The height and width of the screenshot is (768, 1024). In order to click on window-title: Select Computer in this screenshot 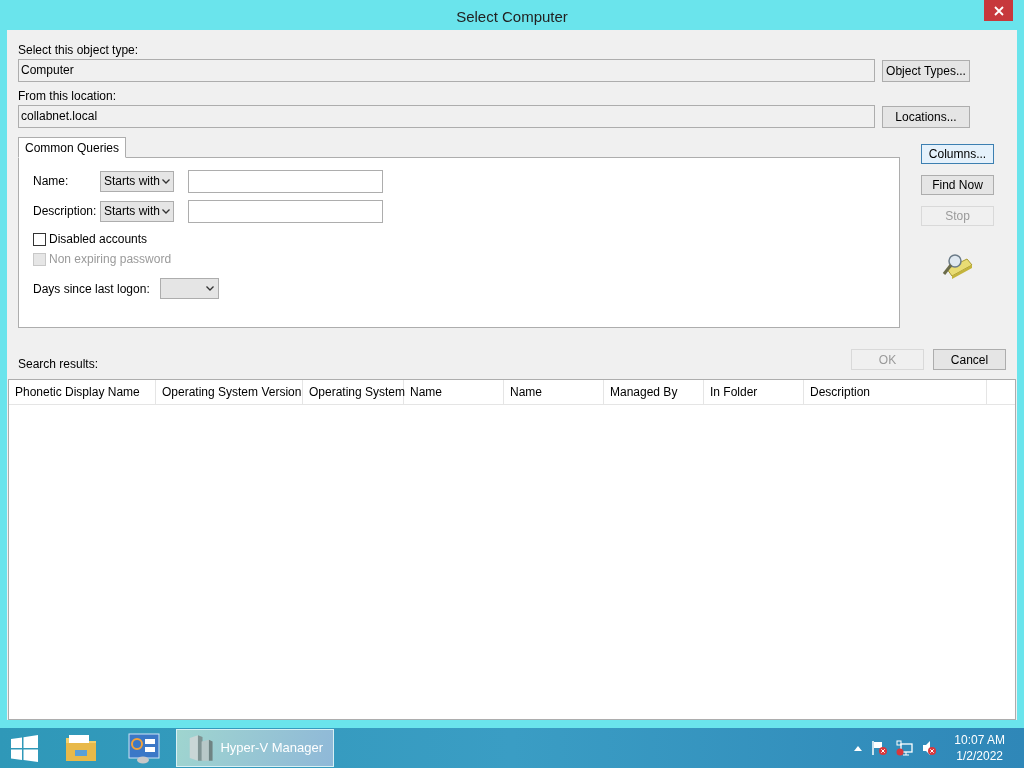, I will do `click(512, 16)`.